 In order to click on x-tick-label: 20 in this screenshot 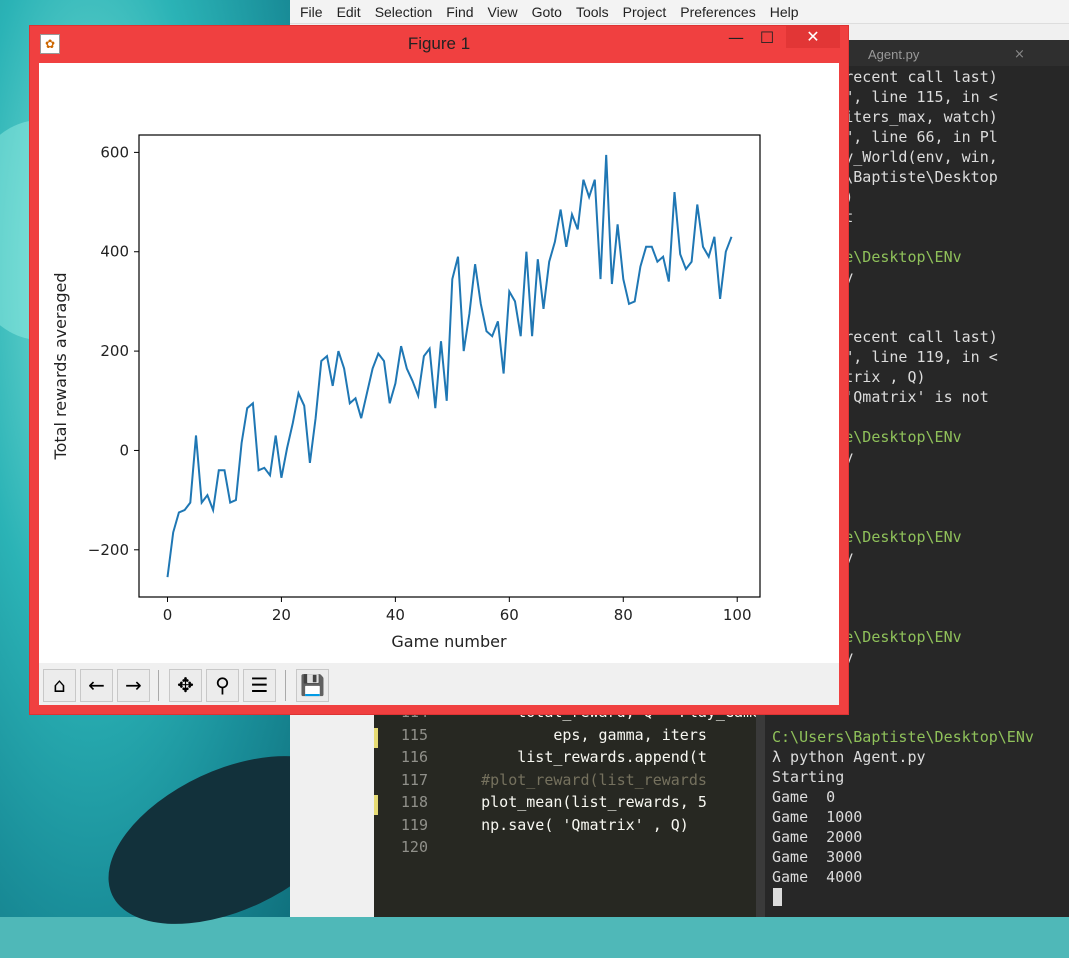, I will do `click(281, 615)`.